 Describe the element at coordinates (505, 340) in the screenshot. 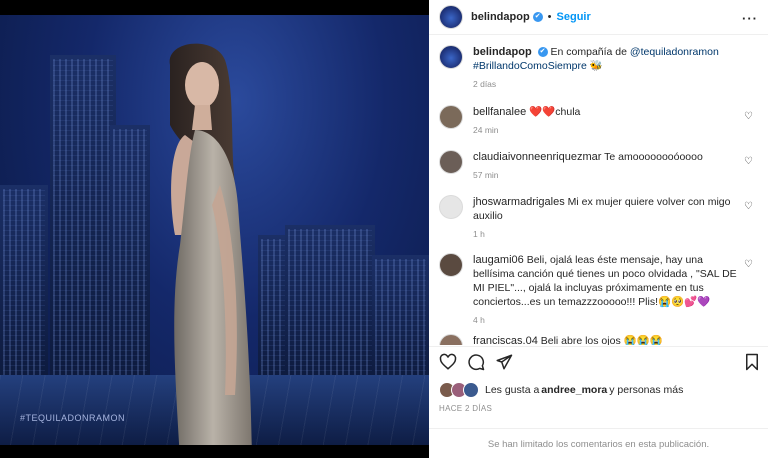

I see `comment-username: franciscas.04` at that location.